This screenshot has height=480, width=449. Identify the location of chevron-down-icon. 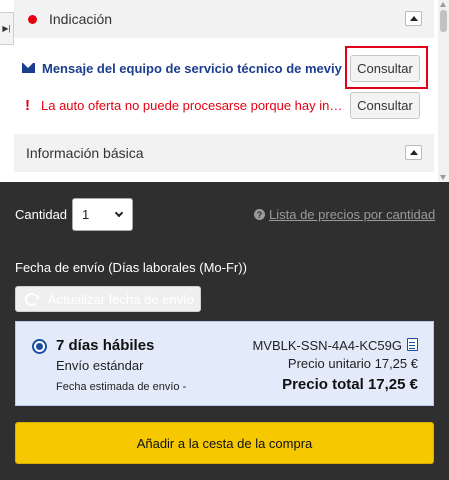
(119, 213).